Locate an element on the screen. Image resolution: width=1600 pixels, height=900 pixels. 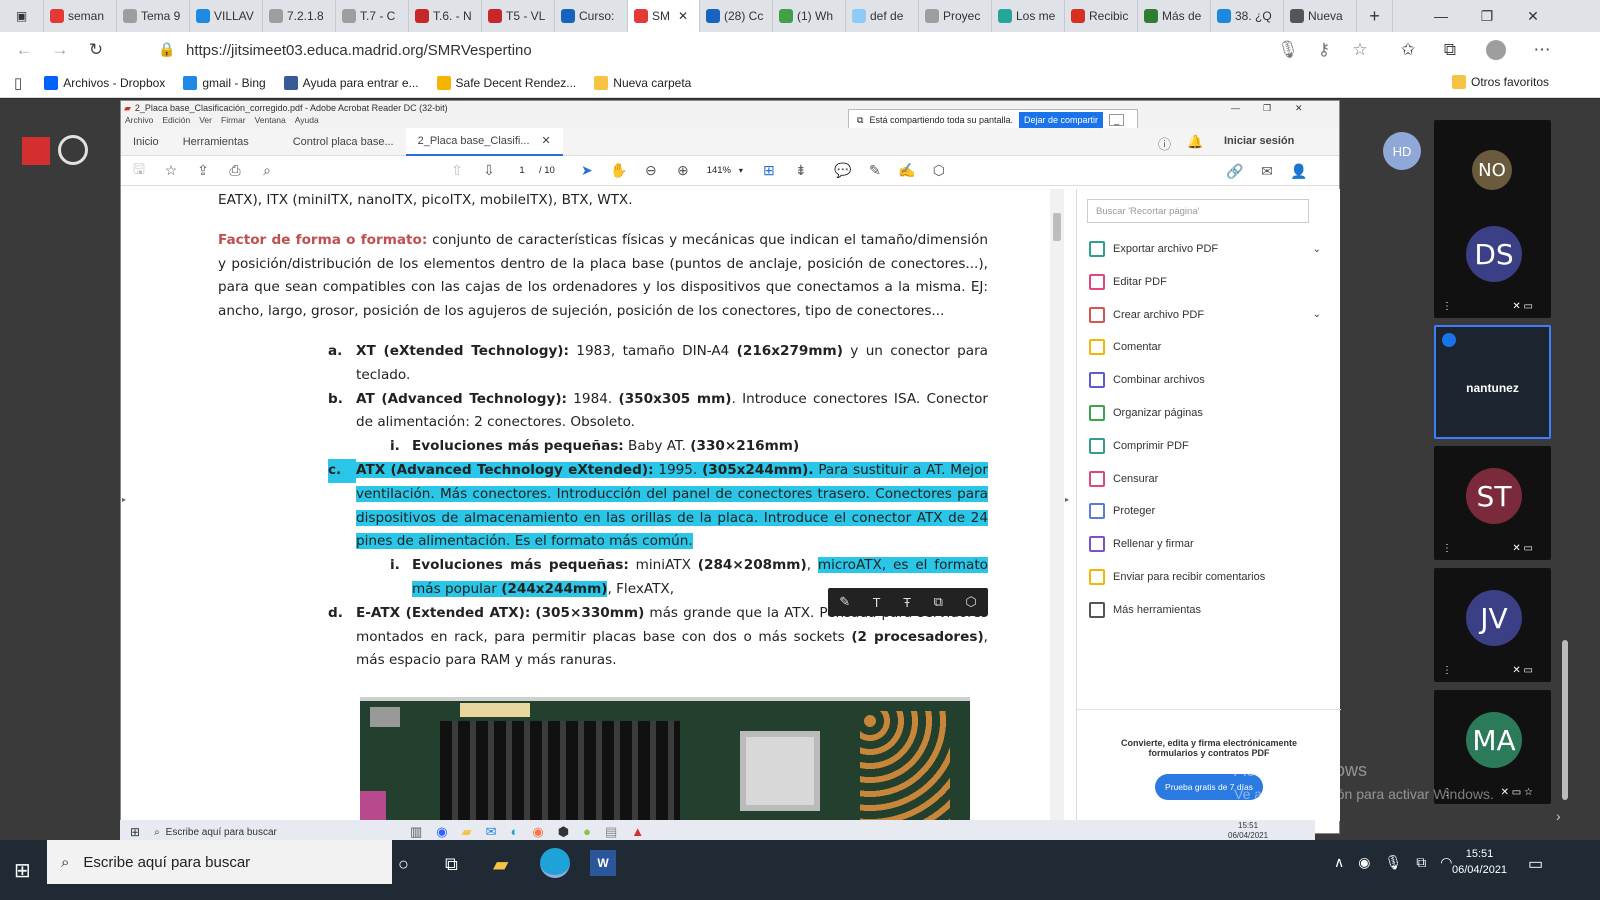
favorite-link: gmail - Bing is located at coordinates (224, 82).